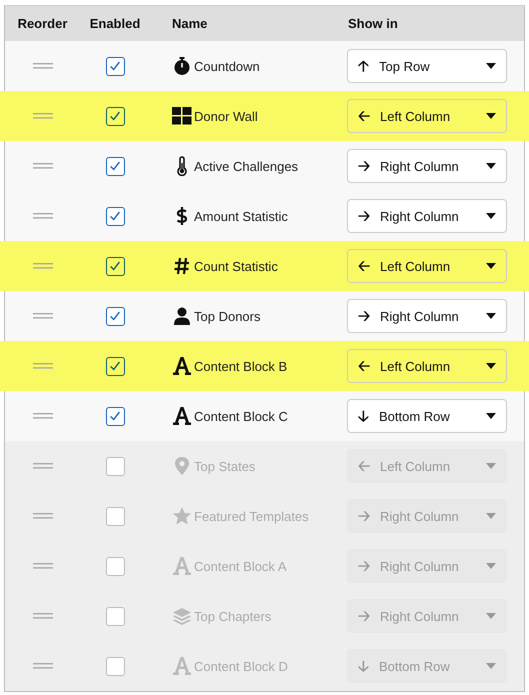 The image size is (529, 695). What do you see at coordinates (251, 516) in the screenshot?
I see `widget-name: Featured Templates` at bounding box center [251, 516].